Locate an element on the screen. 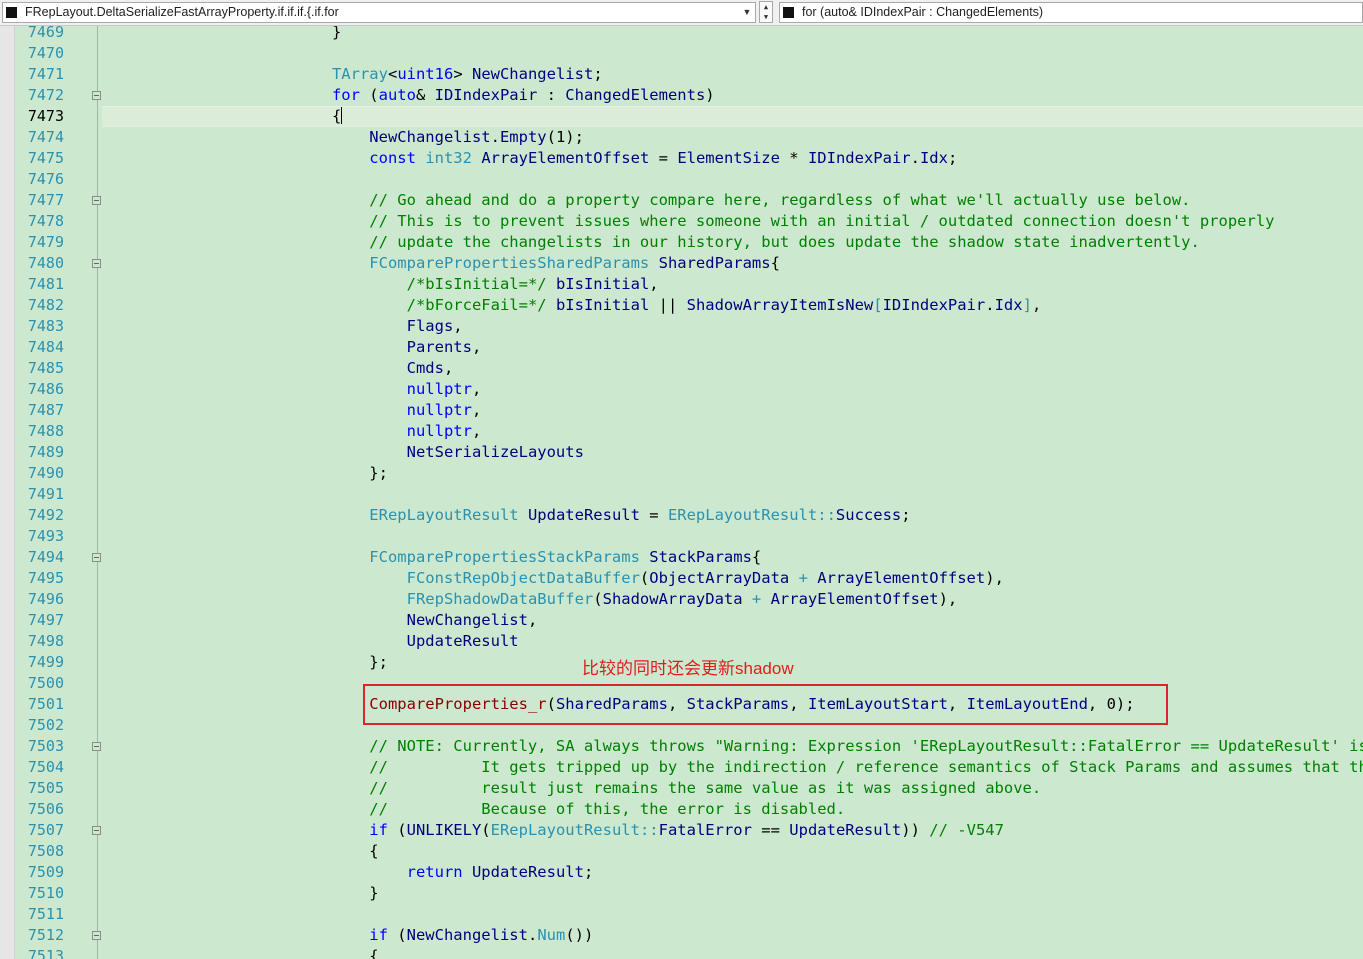  line-number: 7491 is located at coordinates (45, 494).